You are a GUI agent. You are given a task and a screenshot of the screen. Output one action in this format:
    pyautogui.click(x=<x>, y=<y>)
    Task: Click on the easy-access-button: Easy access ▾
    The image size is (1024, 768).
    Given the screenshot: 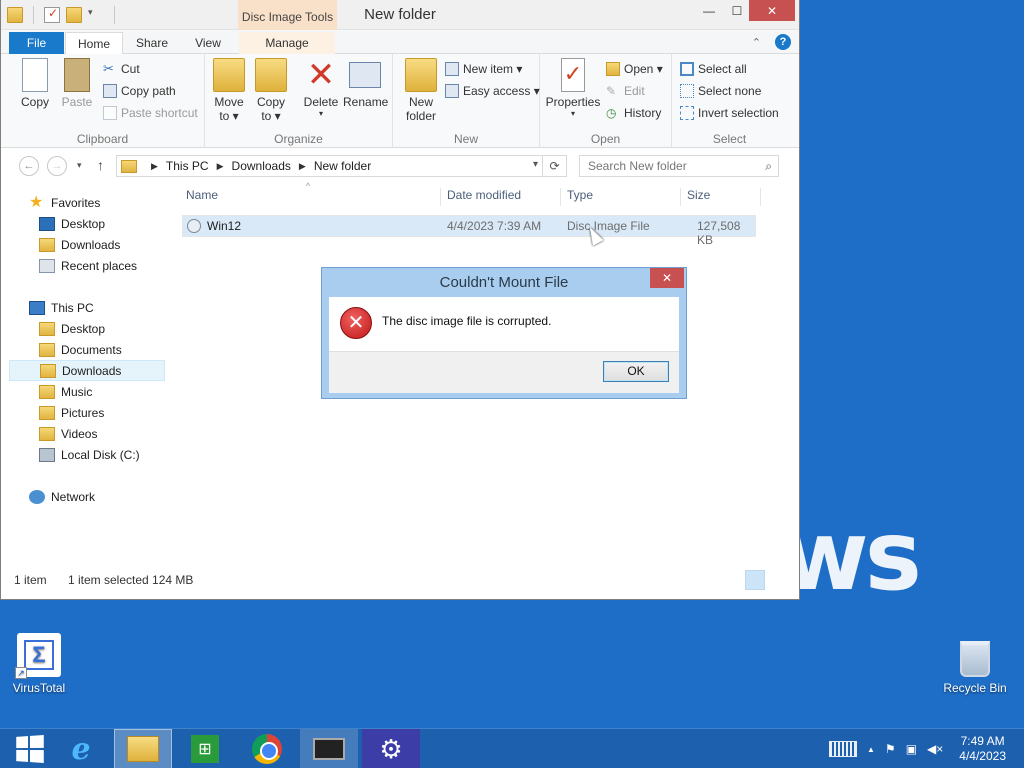 What is the action you would take?
    pyautogui.click(x=492, y=91)
    